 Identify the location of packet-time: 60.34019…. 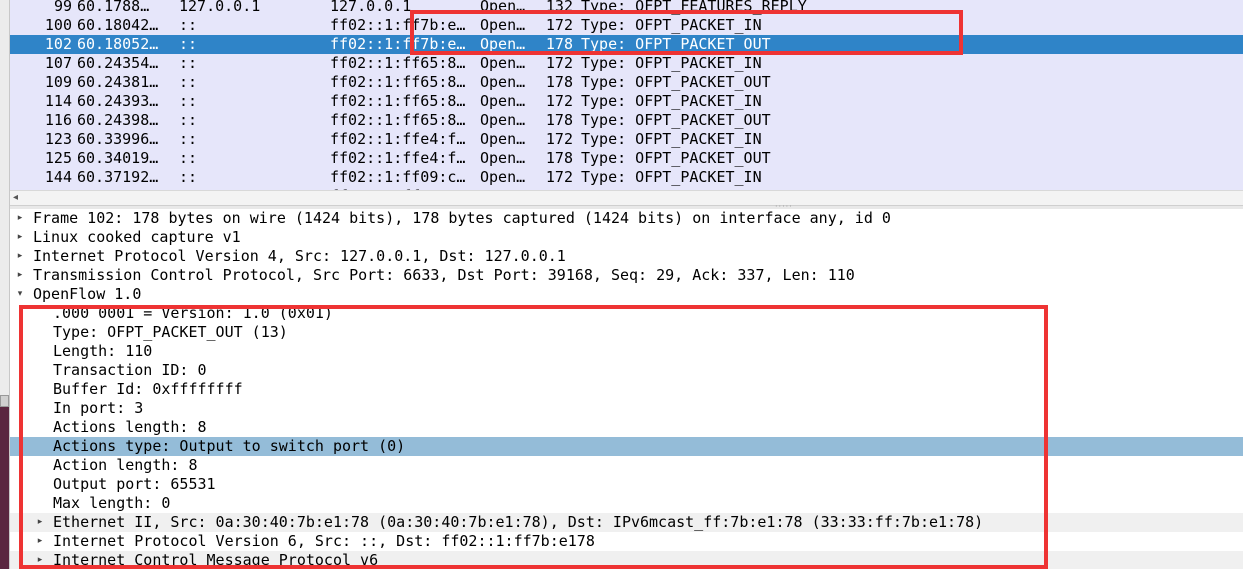
(118, 158).